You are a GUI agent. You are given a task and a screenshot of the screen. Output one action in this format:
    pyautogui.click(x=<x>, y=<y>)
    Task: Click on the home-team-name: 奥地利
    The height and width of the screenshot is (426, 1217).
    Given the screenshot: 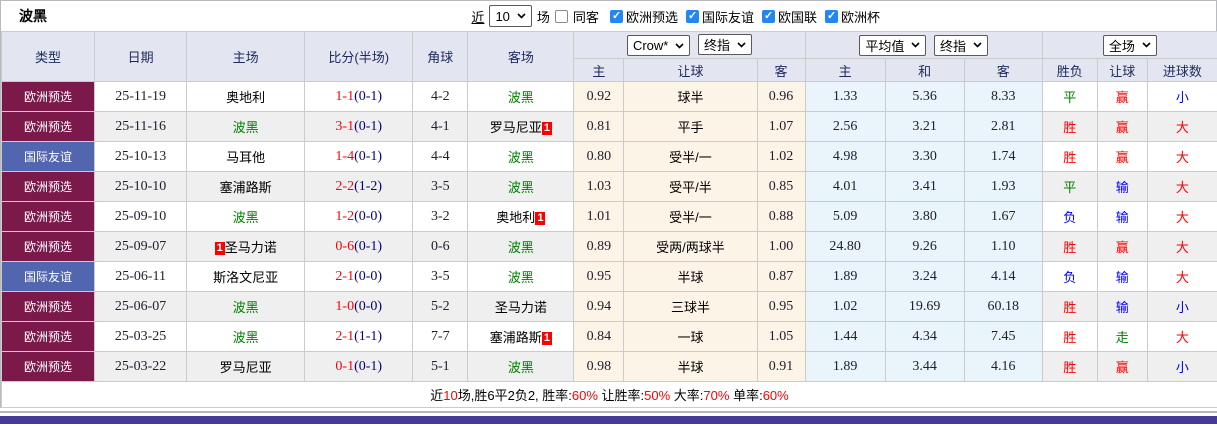 What is the action you would take?
    pyautogui.click(x=246, y=97)
    